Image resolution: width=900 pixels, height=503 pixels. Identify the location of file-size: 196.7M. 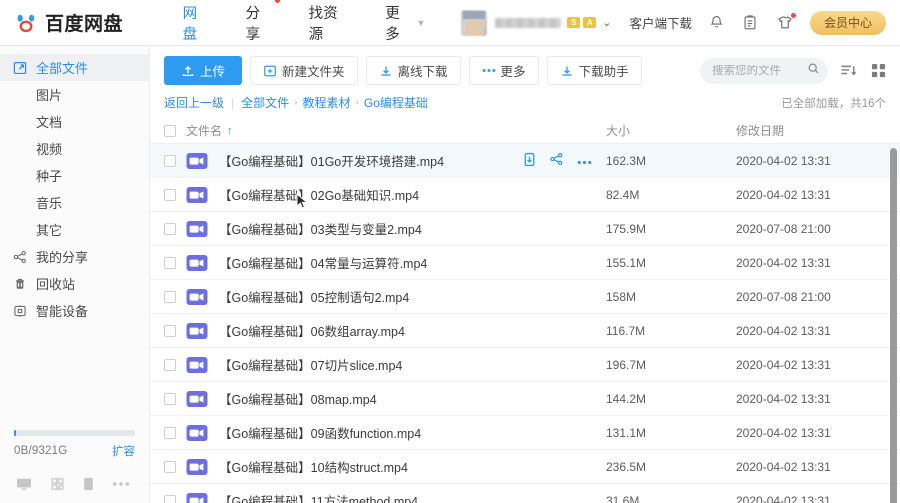
(626, 364).